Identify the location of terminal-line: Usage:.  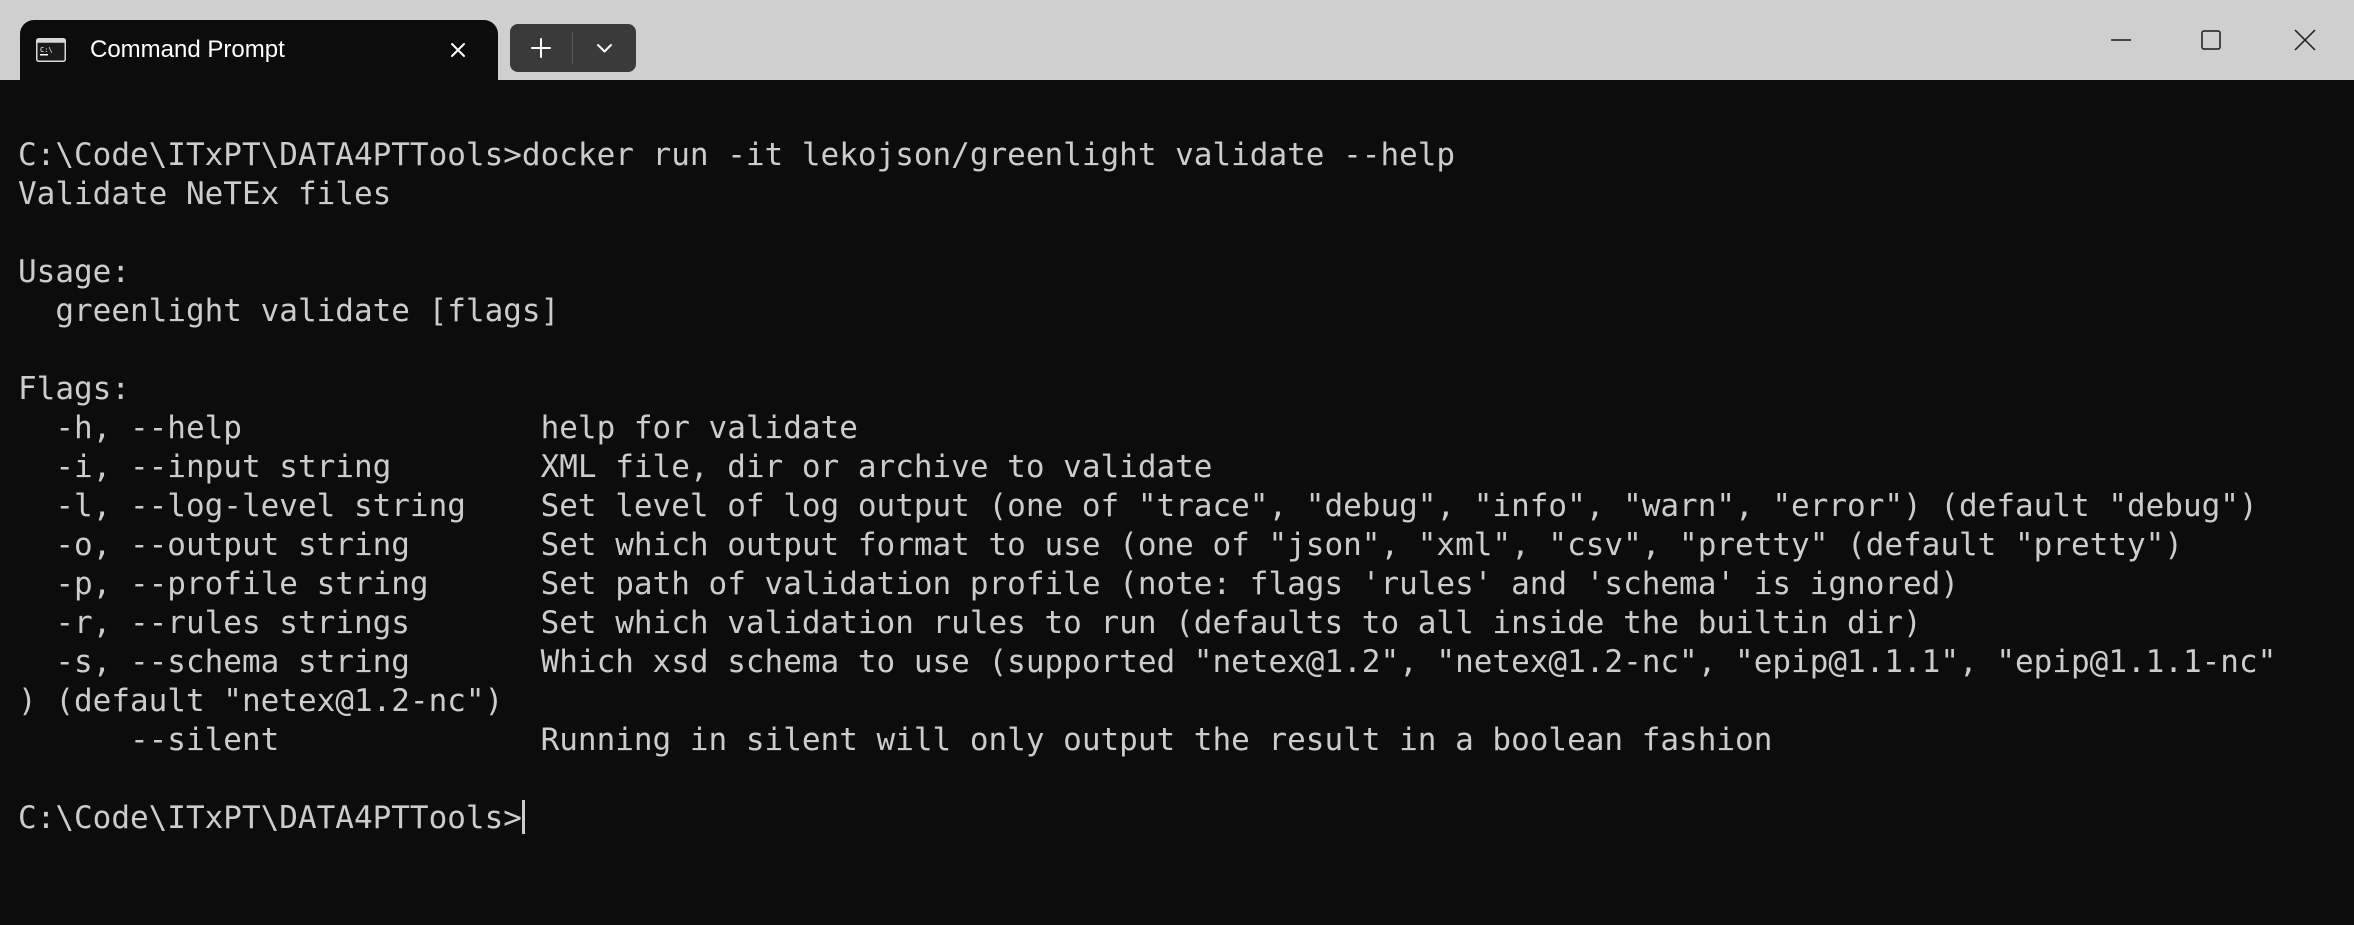
(74, 272).